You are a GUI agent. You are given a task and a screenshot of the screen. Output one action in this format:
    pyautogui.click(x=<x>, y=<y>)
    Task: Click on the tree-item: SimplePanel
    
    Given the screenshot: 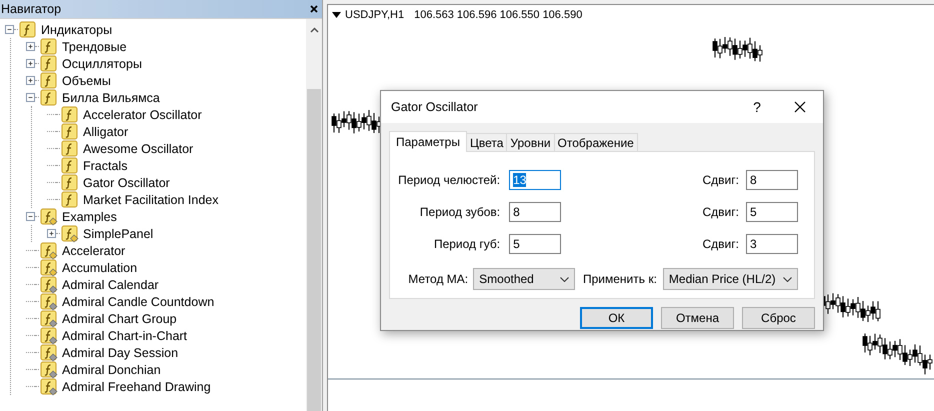 What is the action you would take?
    pyautogui.click(x=118, y=233)
    